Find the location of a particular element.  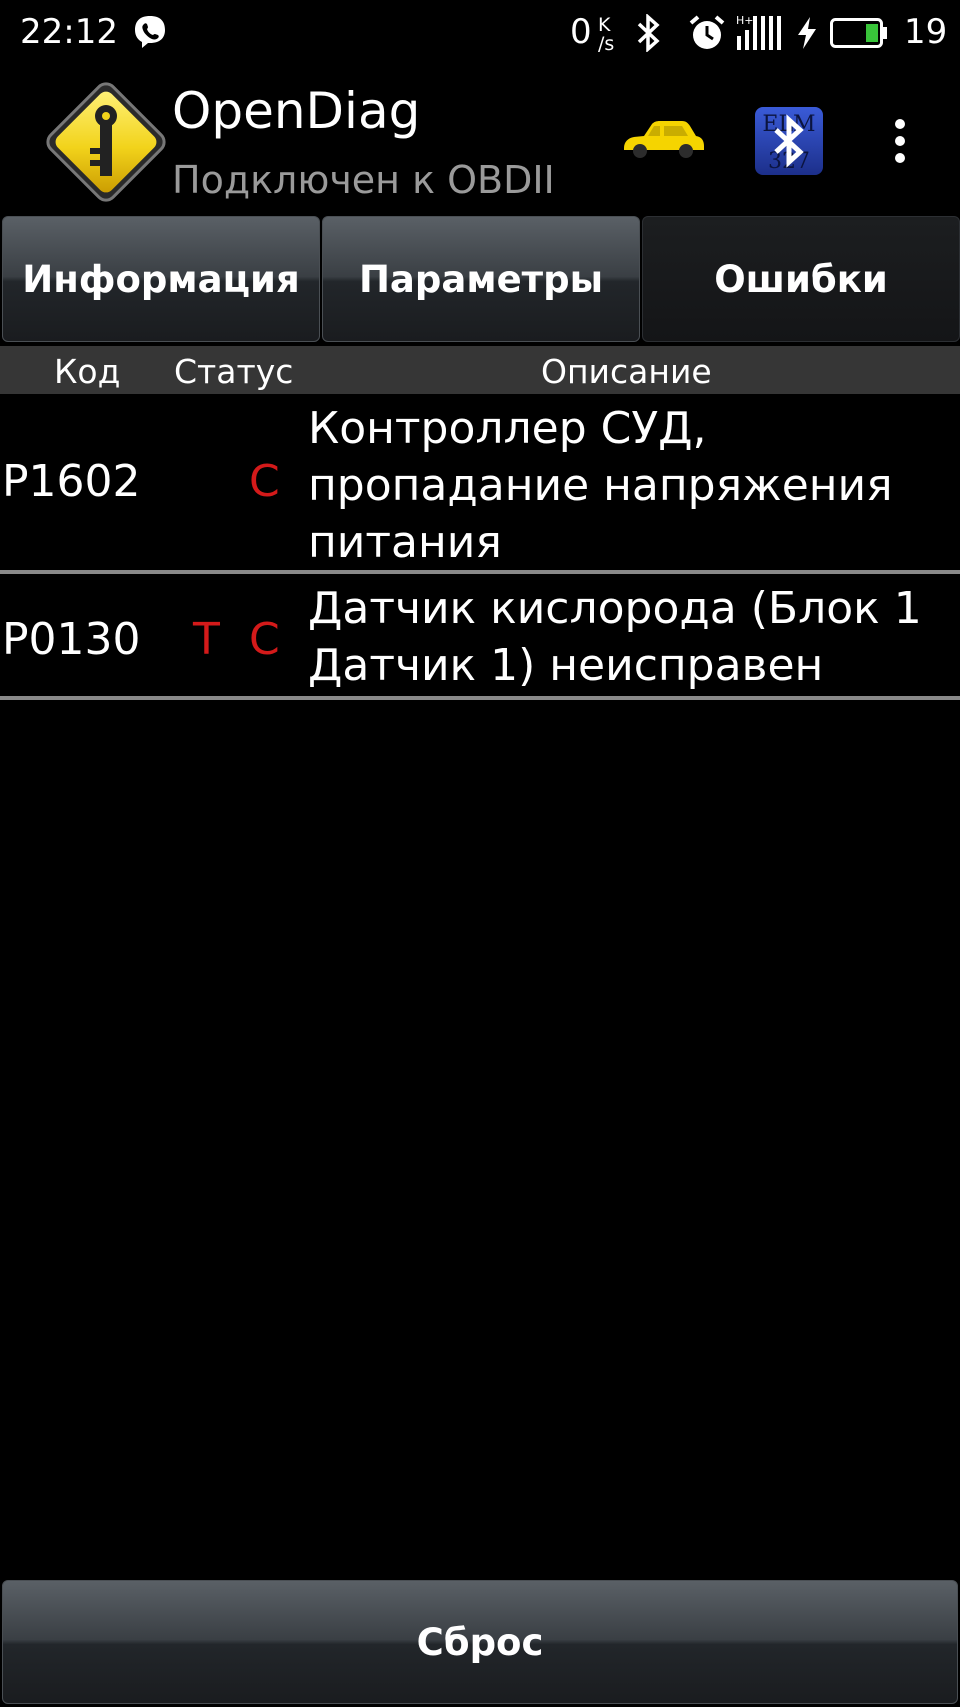

status-flag-t: T is located at coordinates (206, 639).